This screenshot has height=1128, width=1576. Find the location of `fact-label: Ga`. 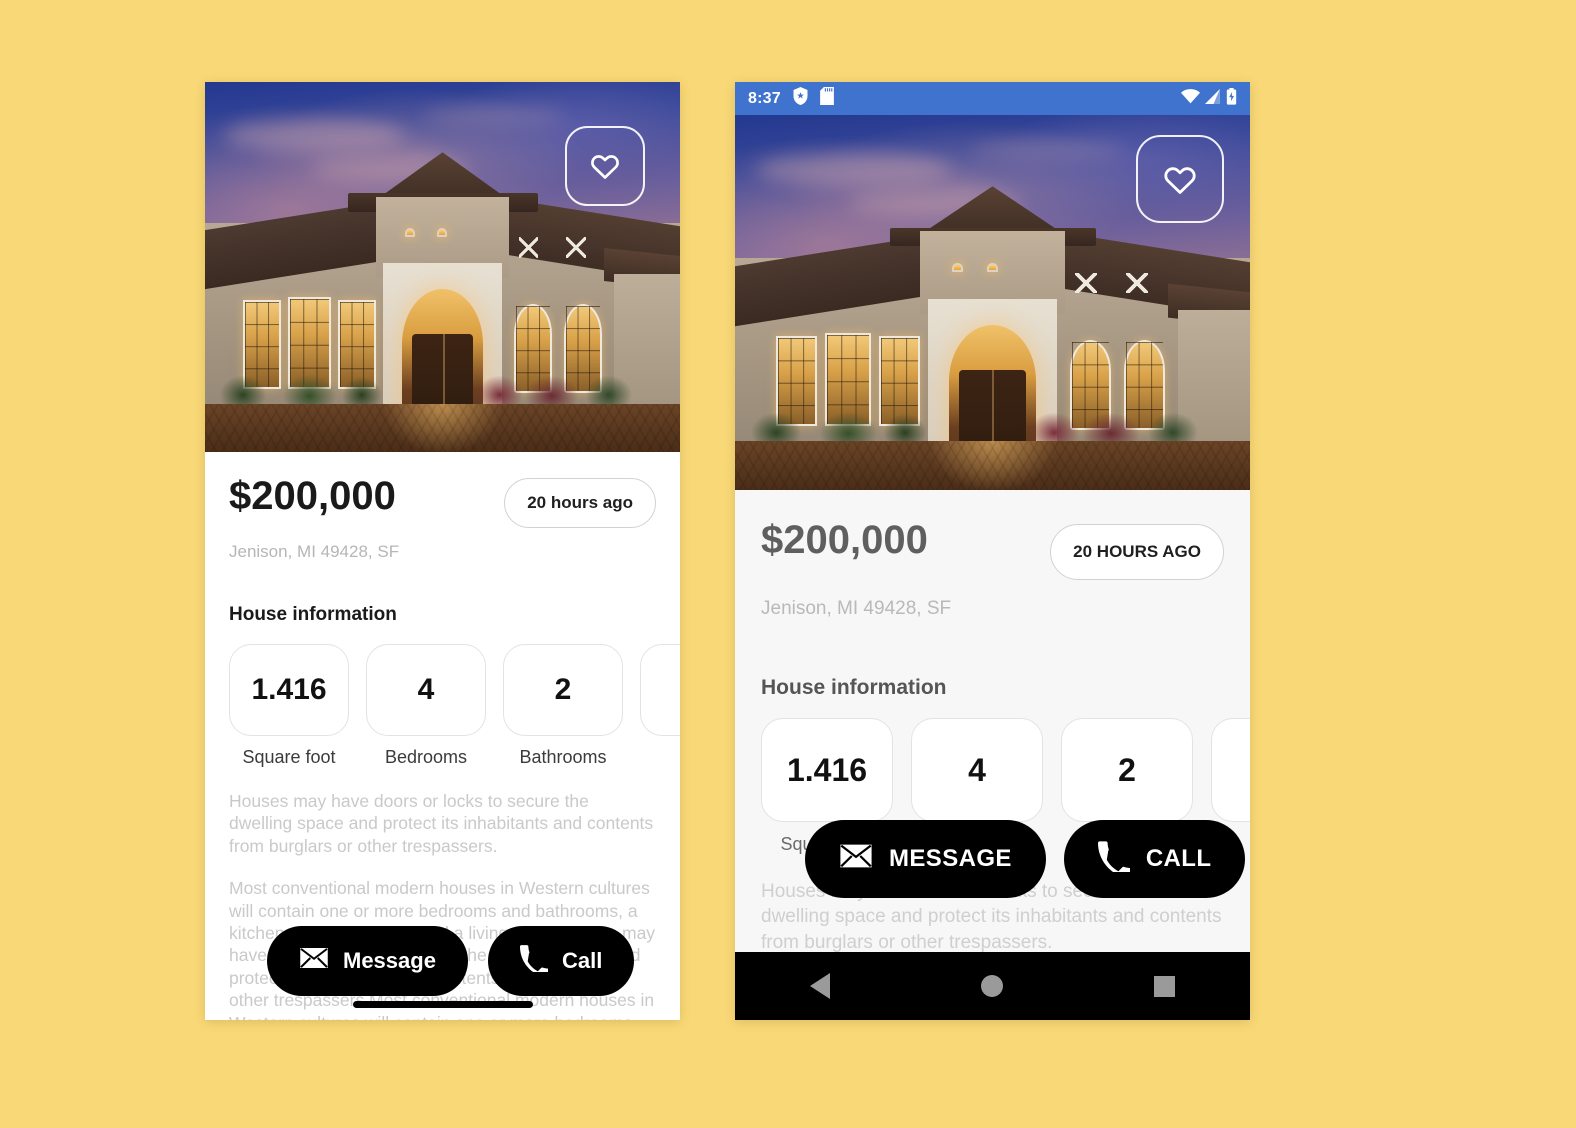

fact-label: Ga is located at coordinates (660, 757).